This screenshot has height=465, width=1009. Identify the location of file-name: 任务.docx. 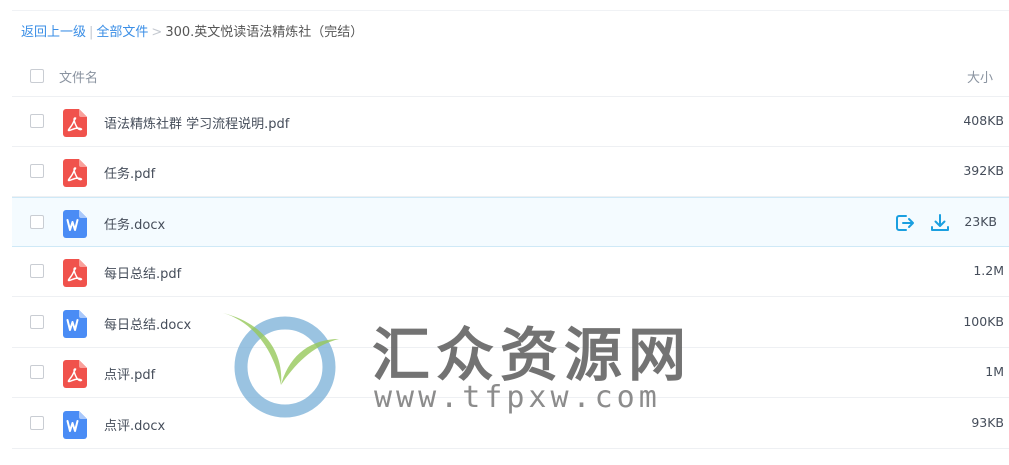
(134, 223).